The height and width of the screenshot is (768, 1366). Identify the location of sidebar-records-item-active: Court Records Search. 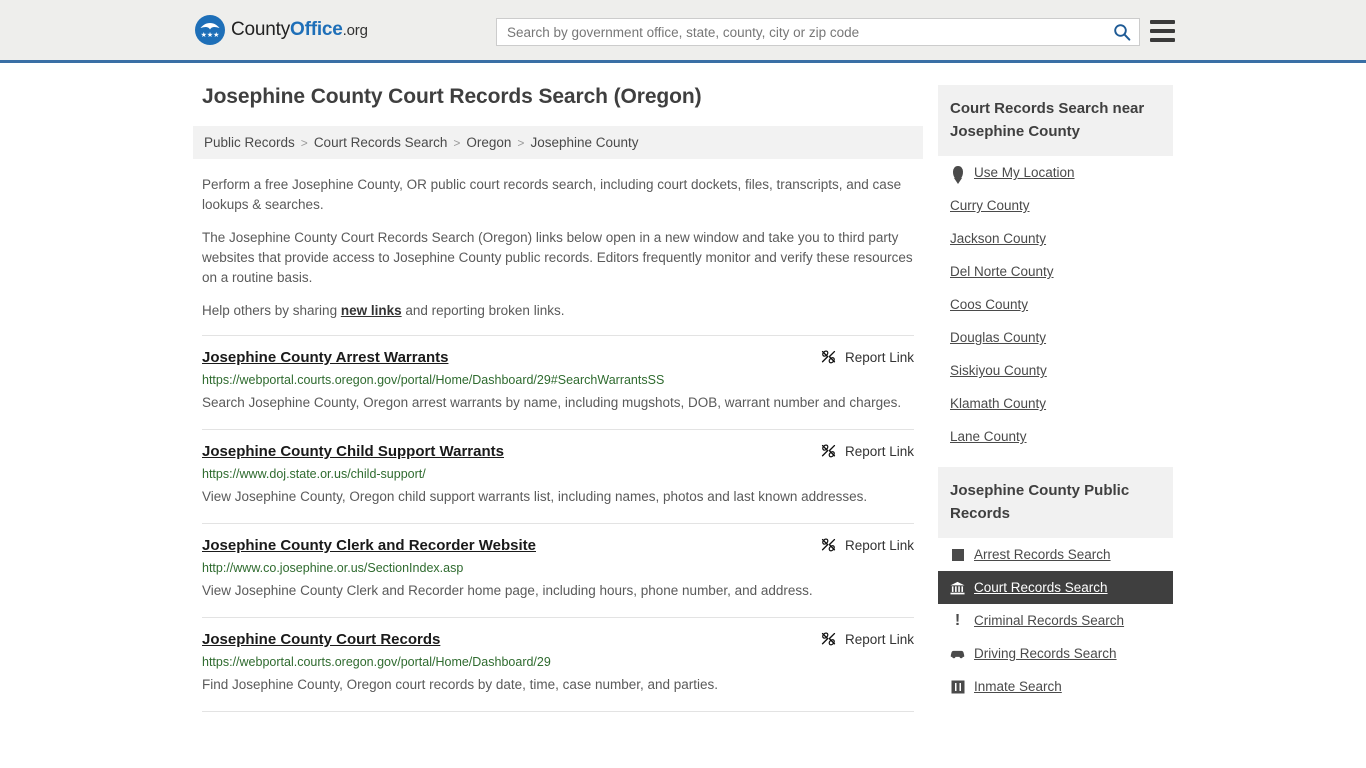
(1055, 587).